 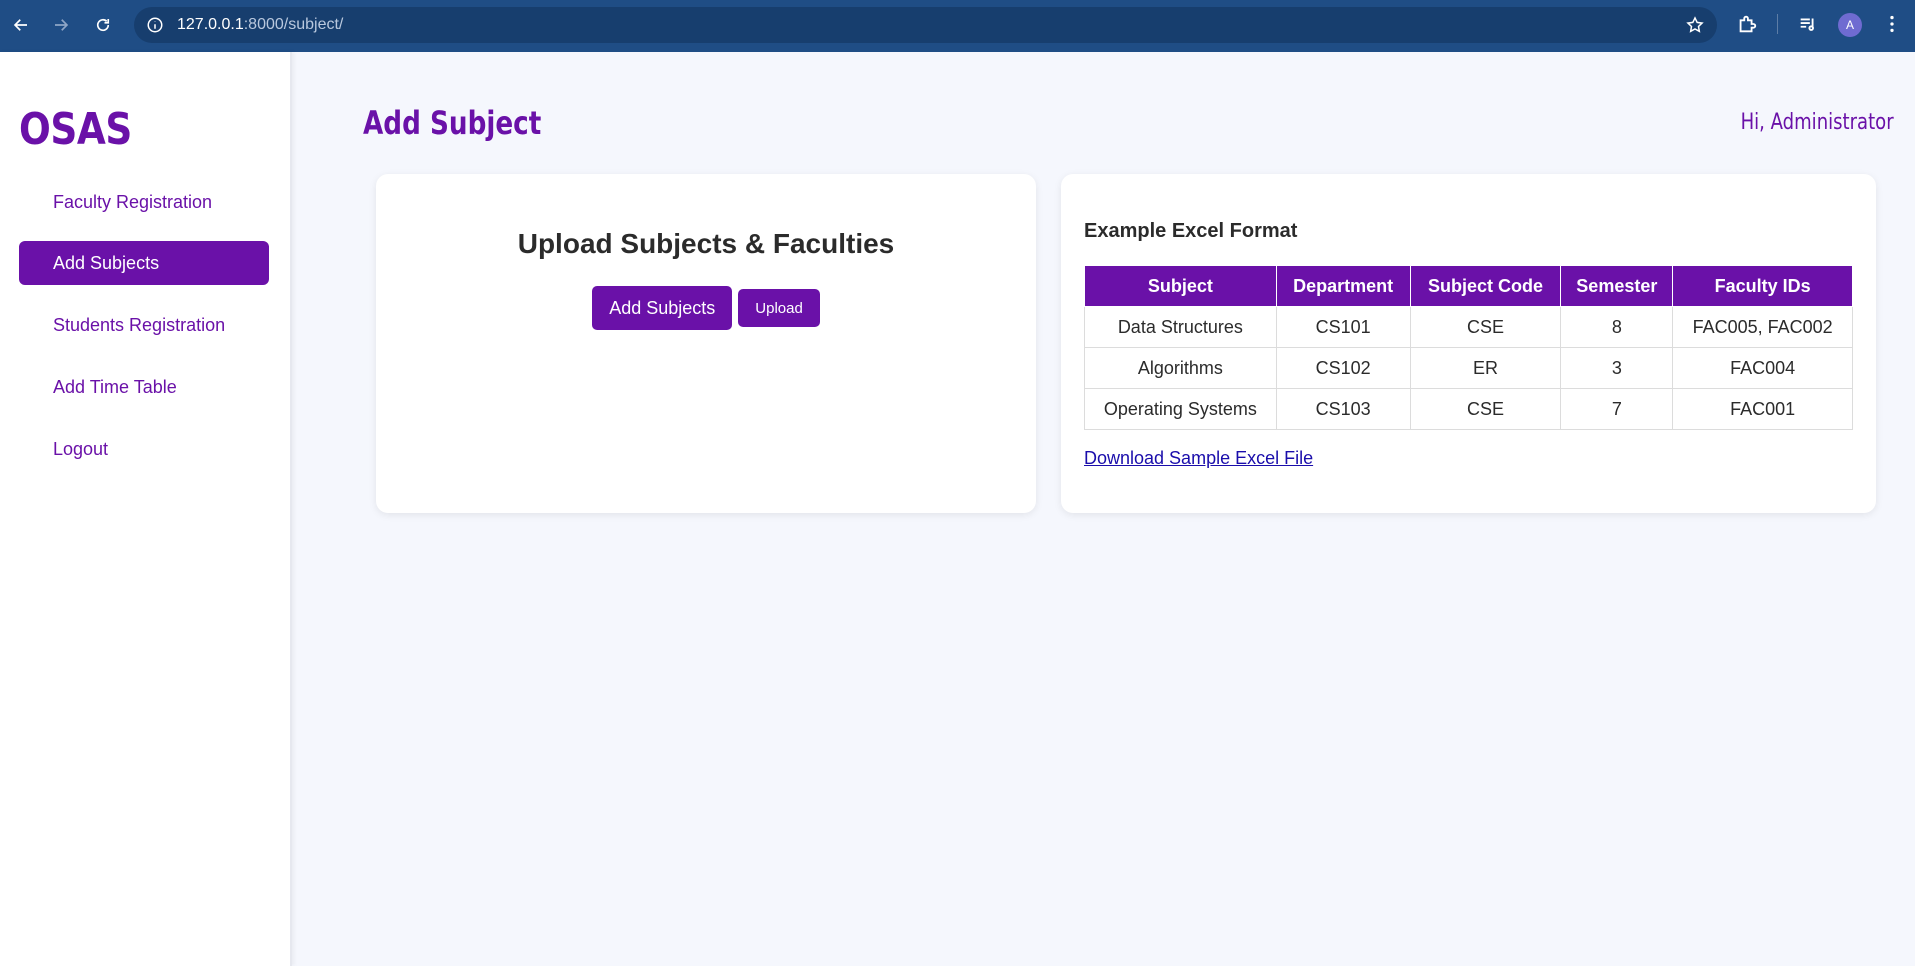 What do you see at coordinates (1617, 409) in the screenshot?
I see `table-cell: 7` at bounding box center [1617, 409].